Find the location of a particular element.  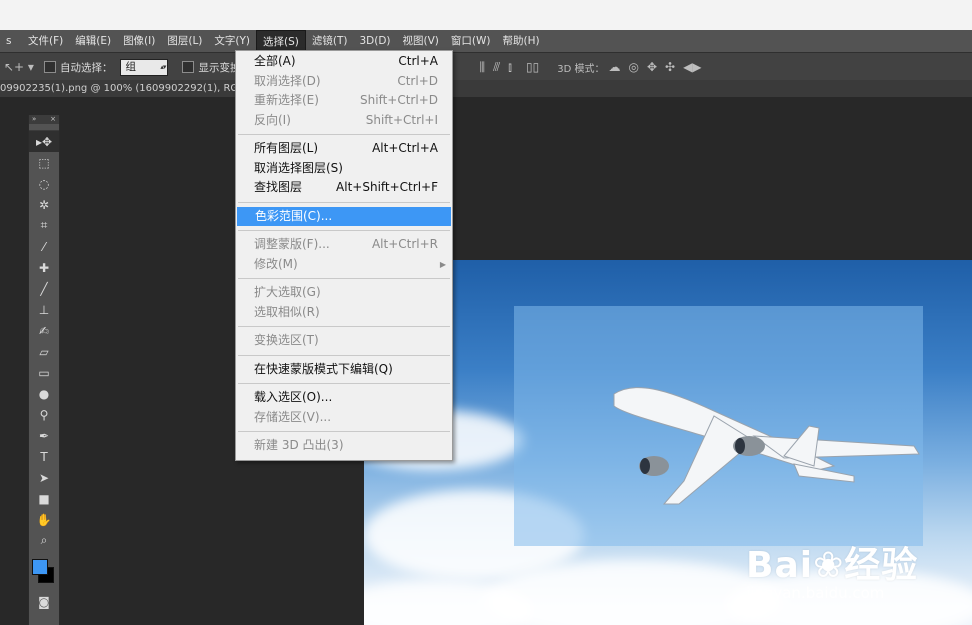

pen-icon: ✒ is located at coordinates (44, 435).